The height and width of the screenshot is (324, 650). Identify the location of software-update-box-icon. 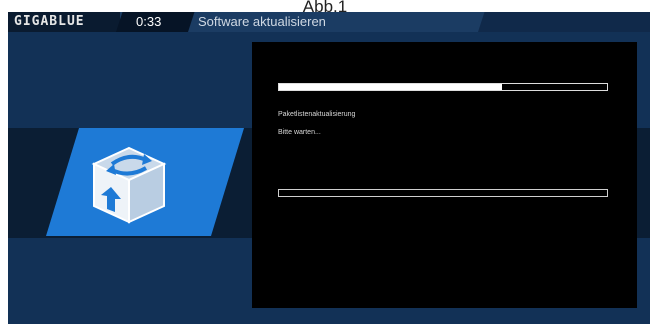
(129, 185).